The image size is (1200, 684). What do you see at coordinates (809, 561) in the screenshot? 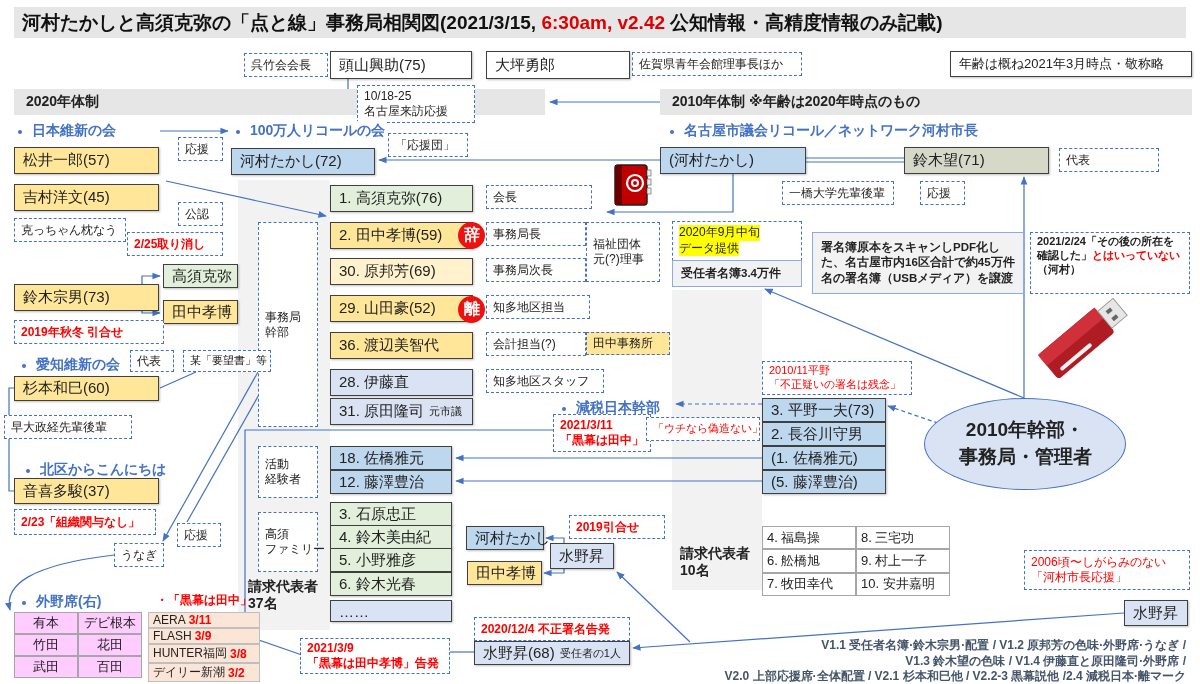
I see `table-cell: 6. 舩橋旭` at bounding box center [809, 561].